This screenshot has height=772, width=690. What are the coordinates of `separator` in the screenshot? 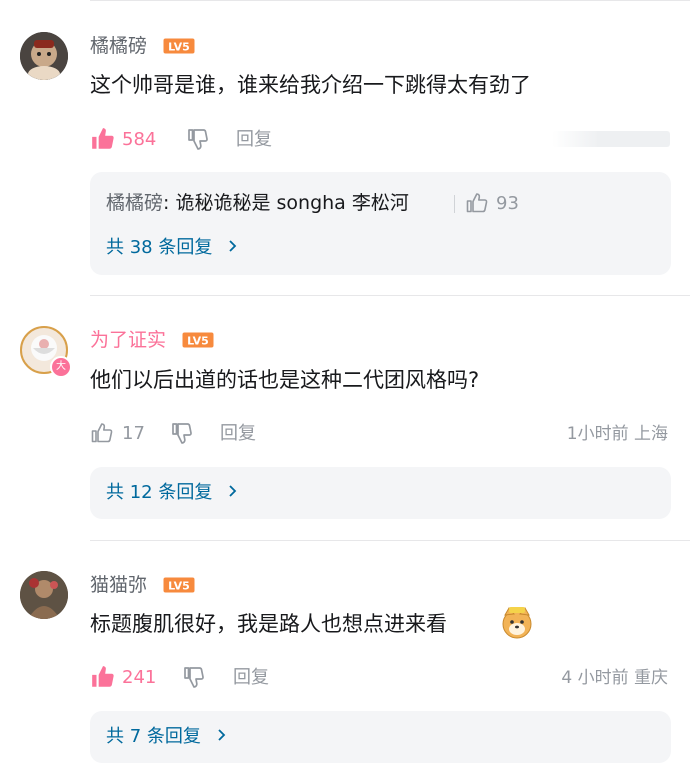 It's located at (454, 204).